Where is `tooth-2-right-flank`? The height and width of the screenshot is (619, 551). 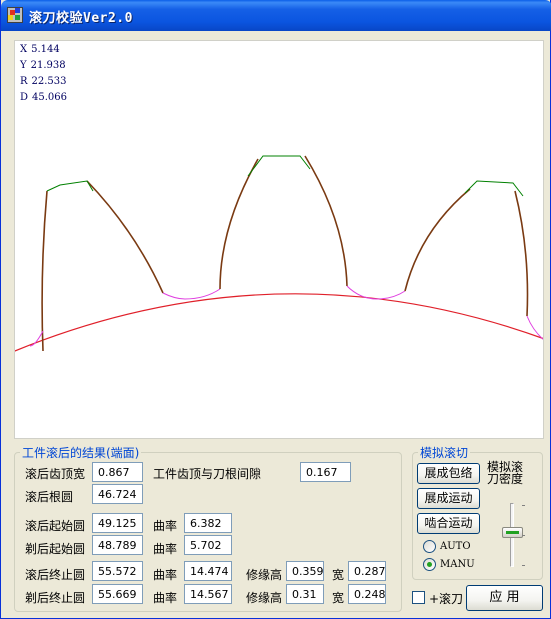
tooth-2-right-flank is located at coordinates (326, 221).